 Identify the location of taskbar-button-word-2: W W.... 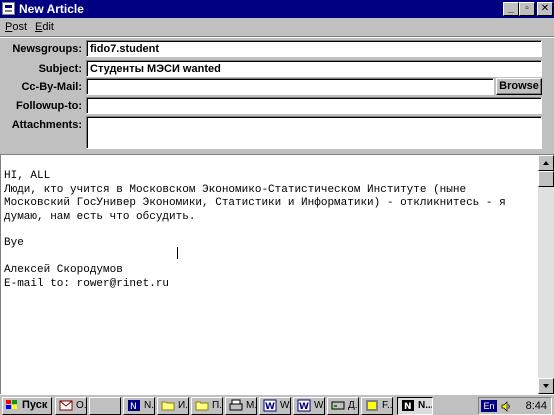
(309, 406).